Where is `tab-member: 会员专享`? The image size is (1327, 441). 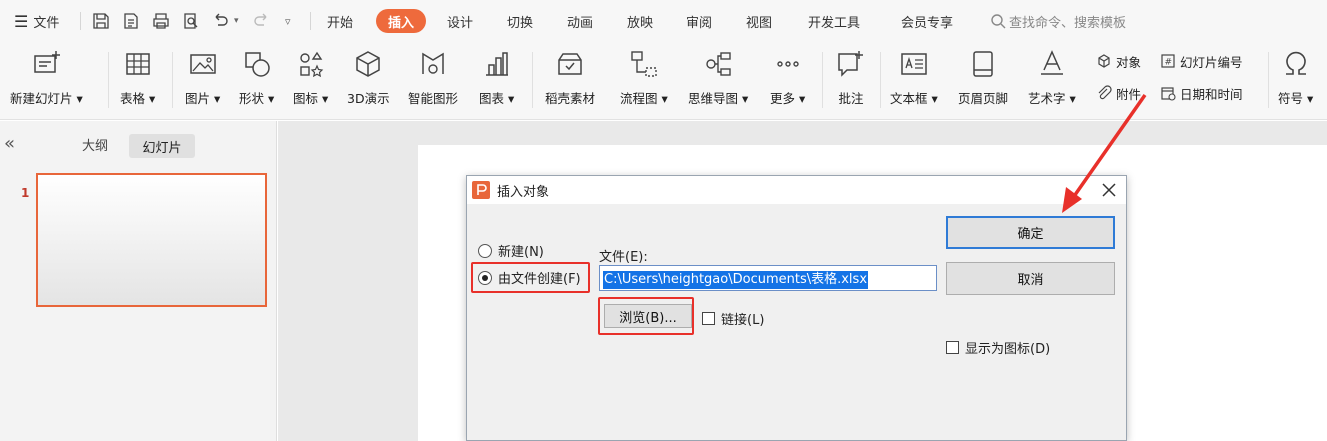 tab-member: 会员专享 is located at coordinates (927, 21).